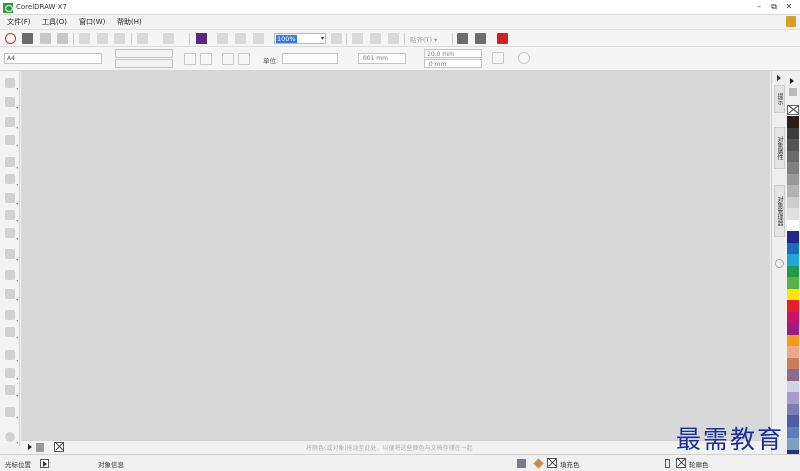 Image resolution: width=800 pixels, height=471 pixels. Describe the element at coordinates (92, 22) in the screenshot. I see `menu-window: 窗口(W)` at that location.